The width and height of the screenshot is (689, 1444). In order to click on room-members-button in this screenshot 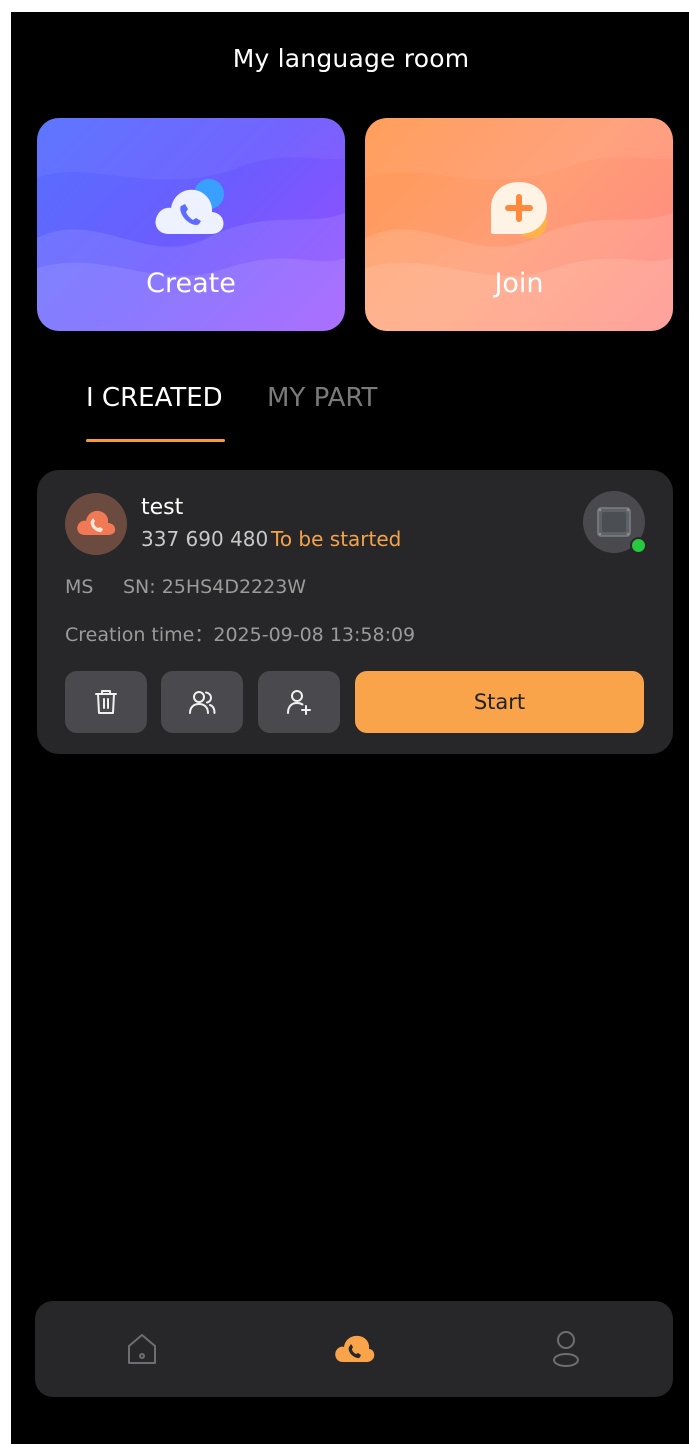, I will do `click(202, 702)`.